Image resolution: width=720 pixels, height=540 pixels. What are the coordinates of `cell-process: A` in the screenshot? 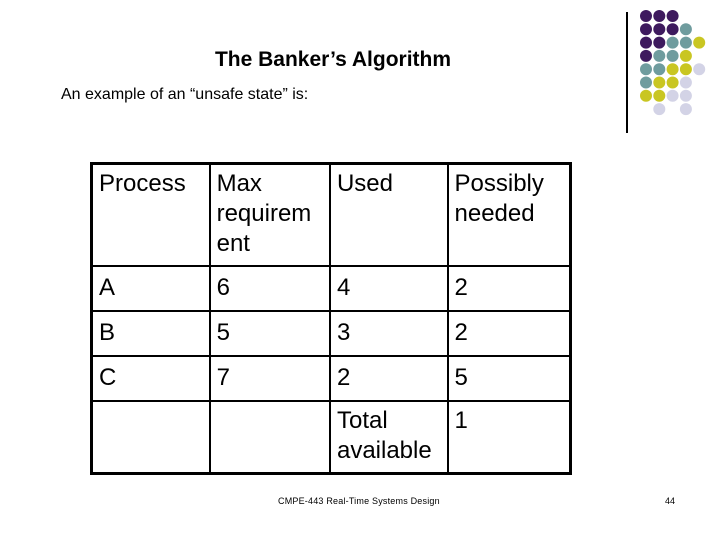 It's located at (150, 288).